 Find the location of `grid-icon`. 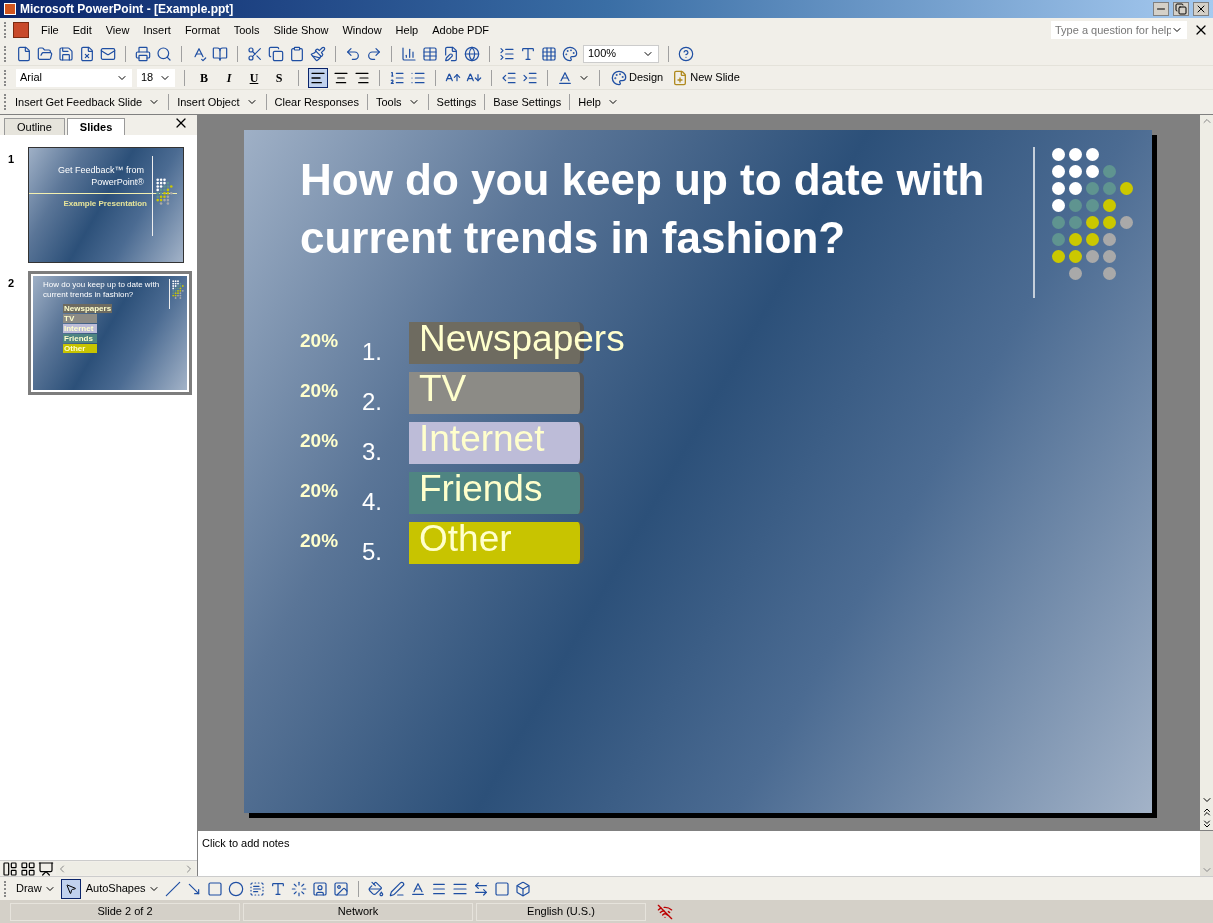

grid-icon is located at coordinates (549, 53).